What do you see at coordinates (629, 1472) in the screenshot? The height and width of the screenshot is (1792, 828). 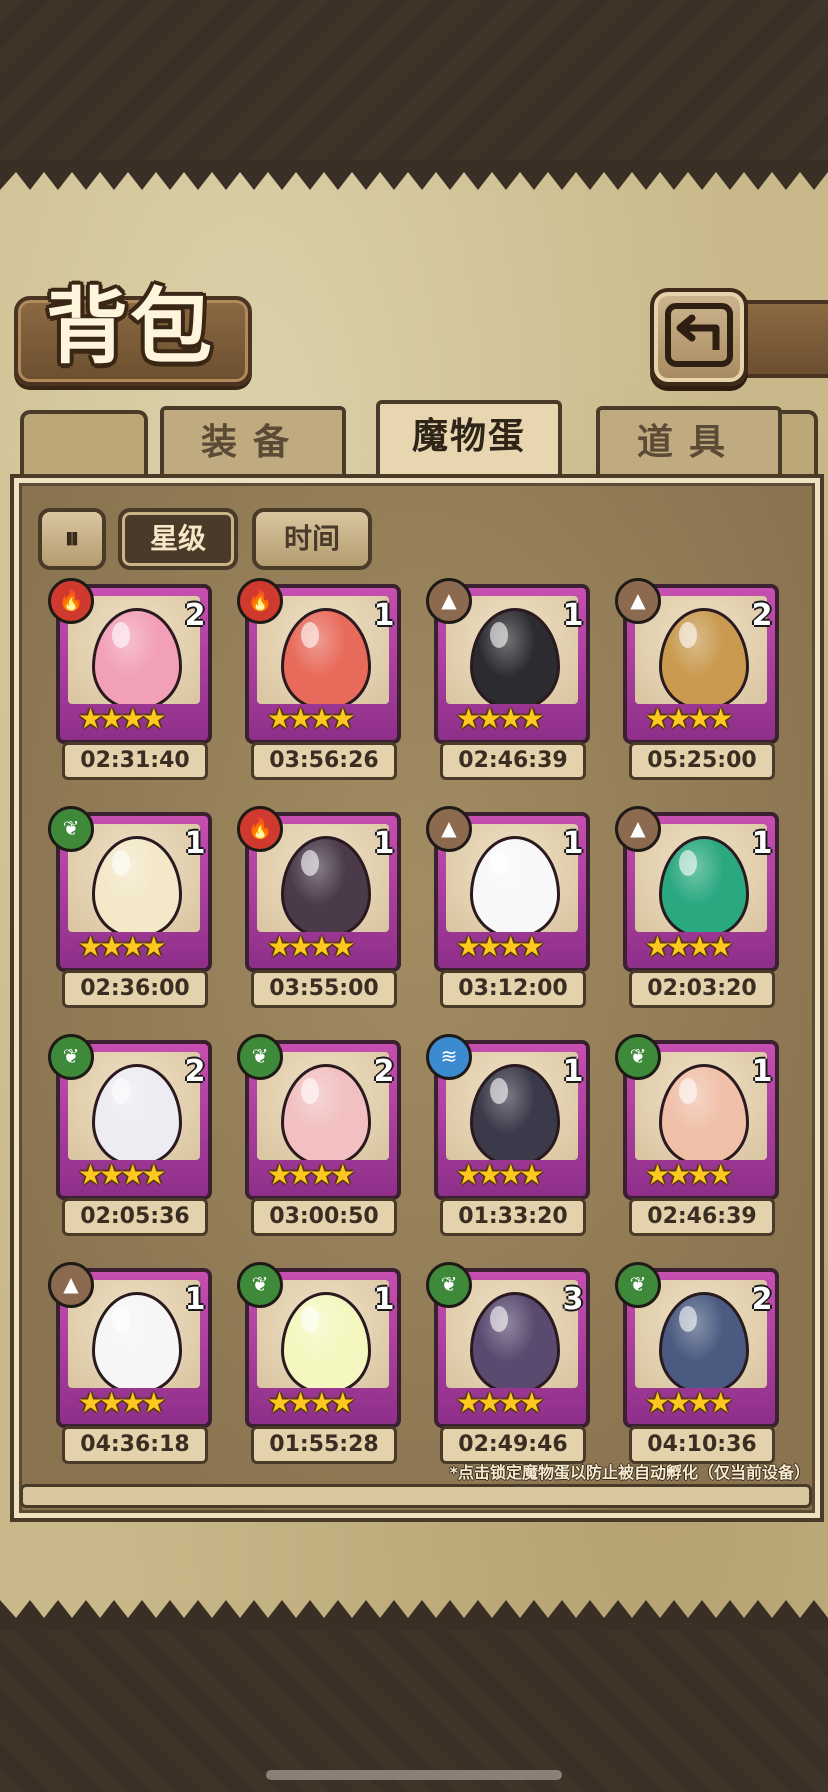 I see `lock-hint-text: *点击锁定魔物蛋以防止被自动孵化（仅当前设备）` at bounding box center [629, 1472].